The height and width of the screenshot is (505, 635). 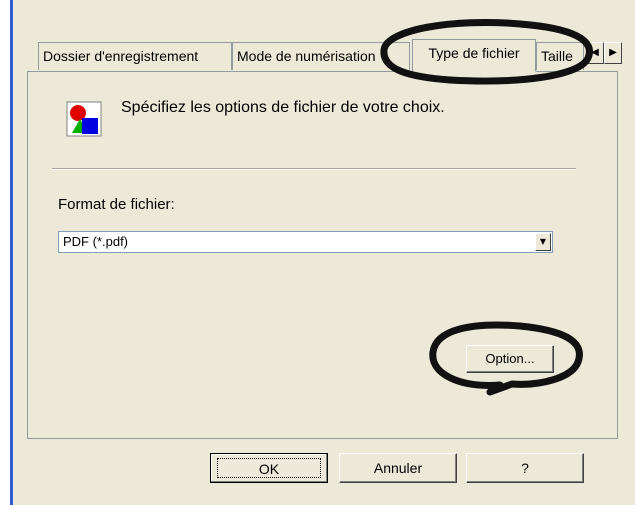 I want to click on help-button: ?, so click(x=525, y=468).